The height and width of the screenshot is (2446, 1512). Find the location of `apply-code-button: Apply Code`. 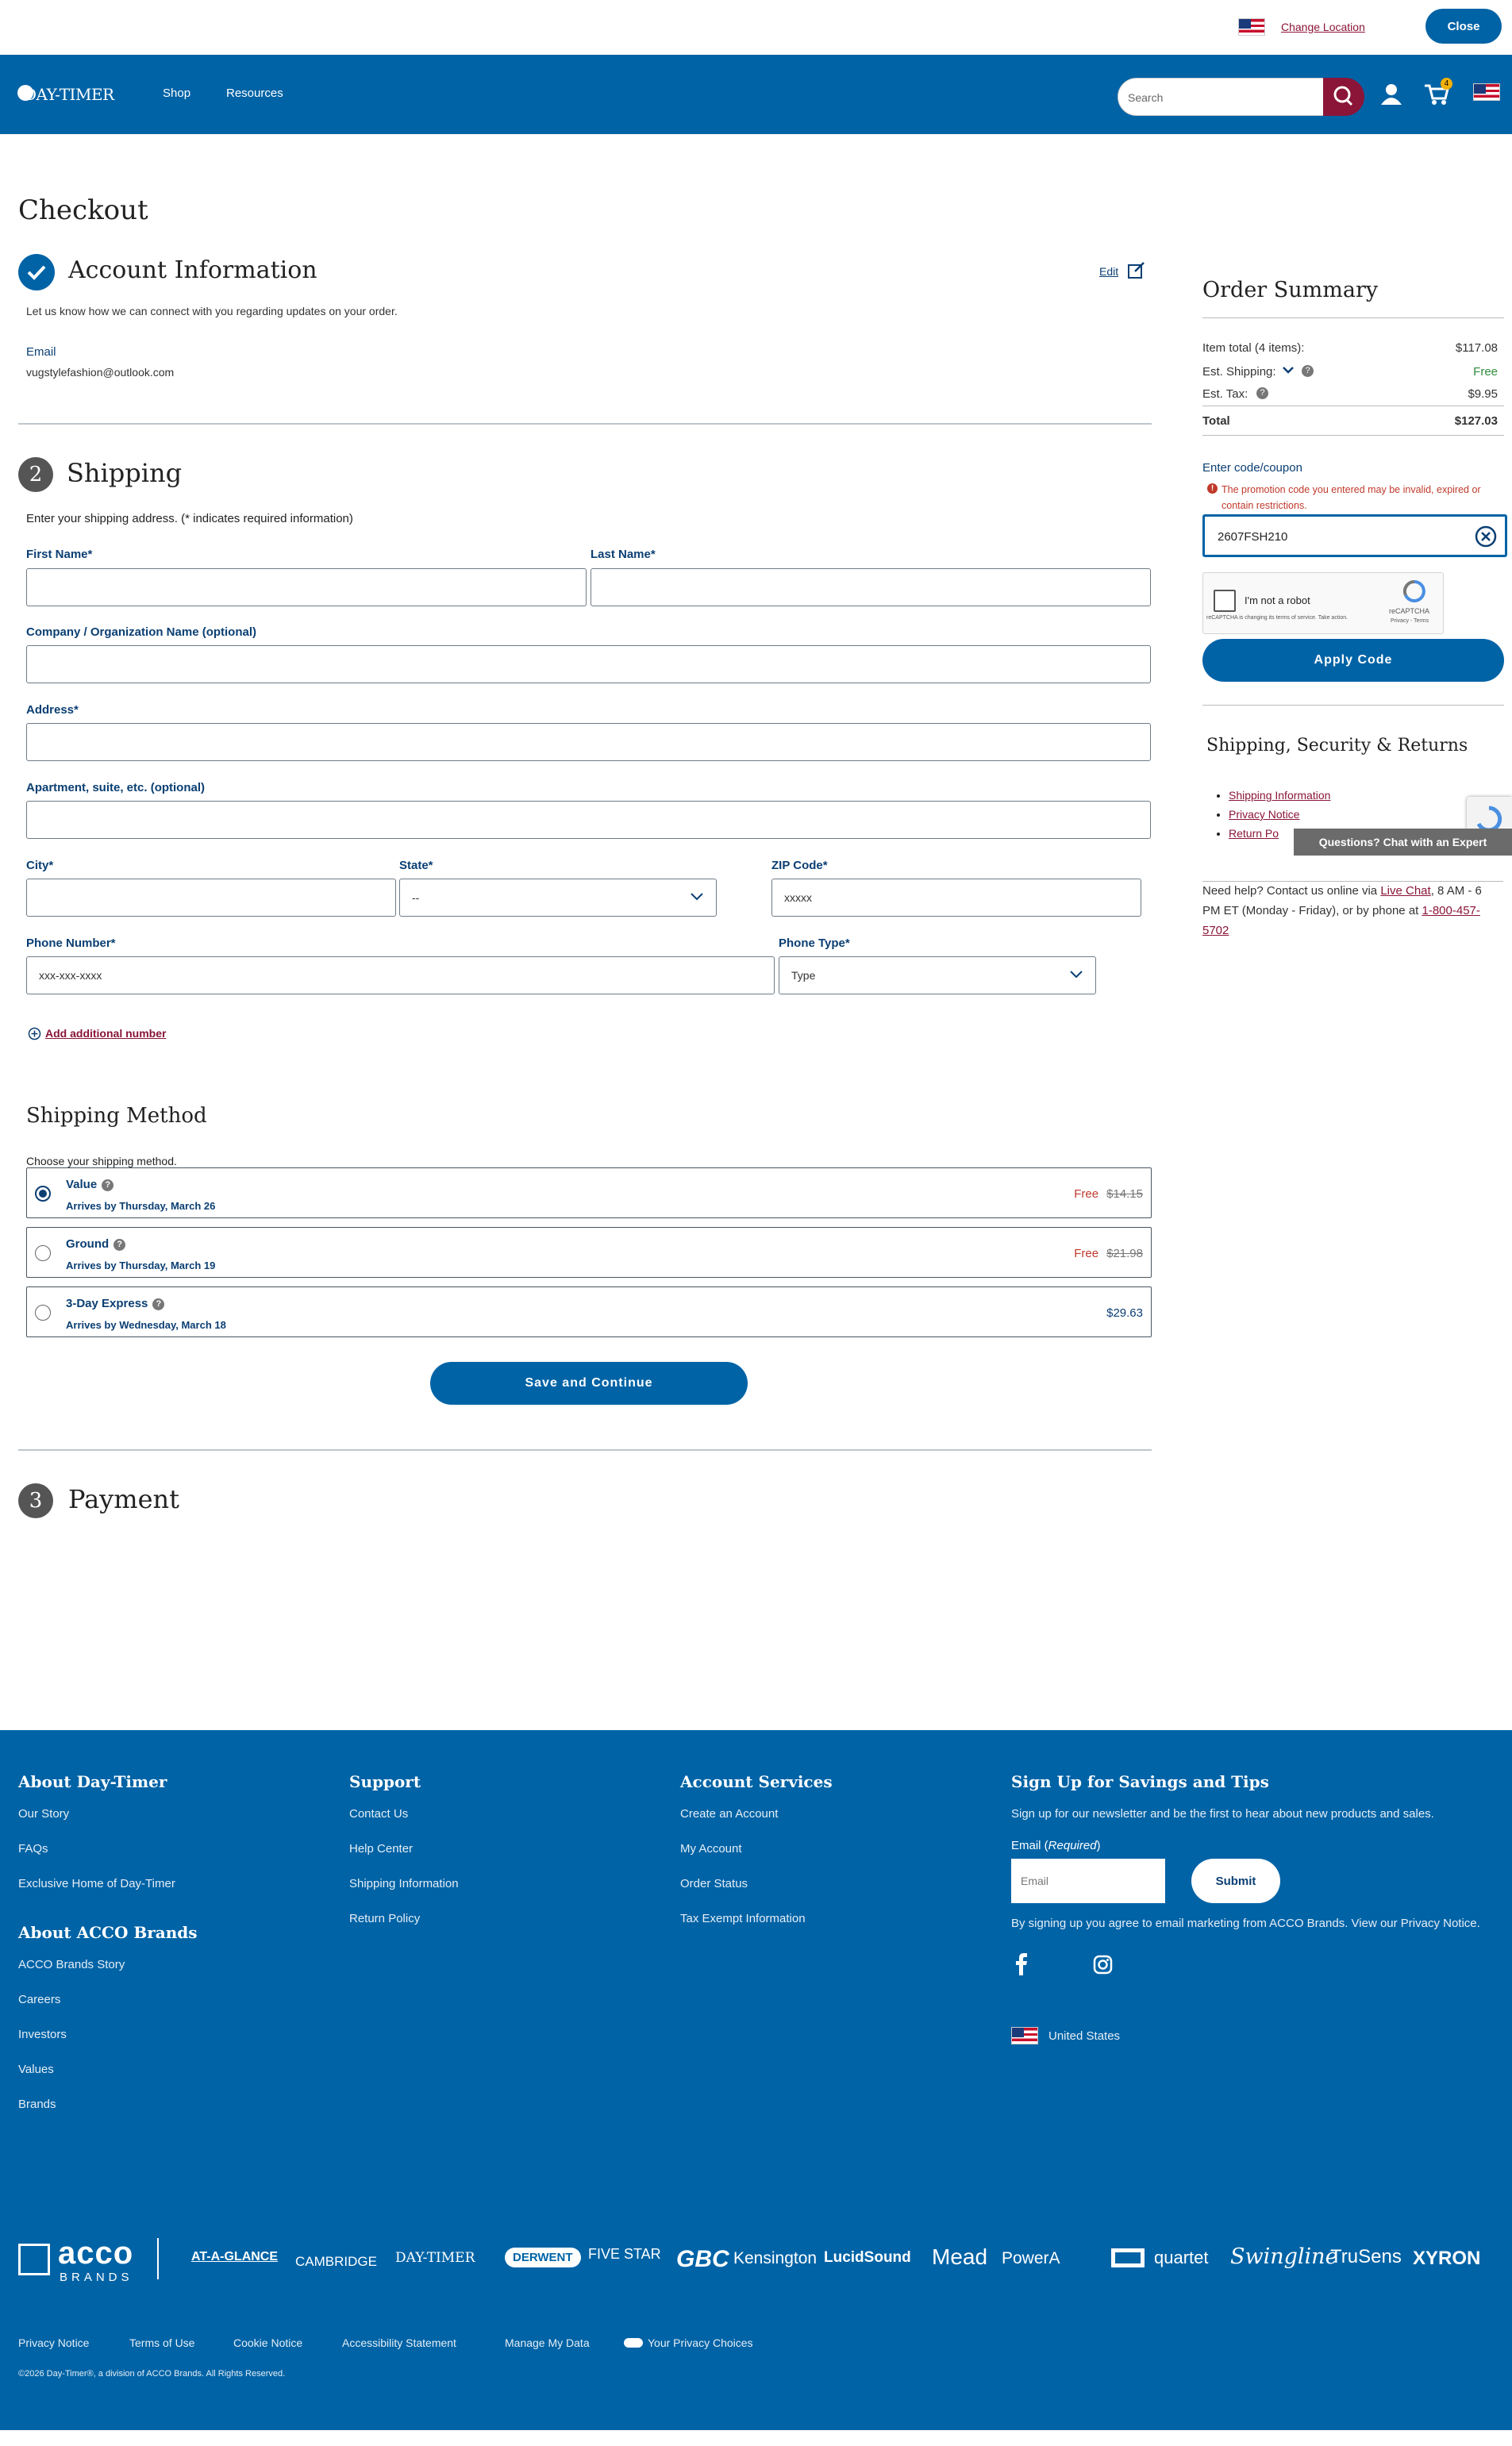

apply-code-button: Apply Code is located at coordinates (1353, 660).